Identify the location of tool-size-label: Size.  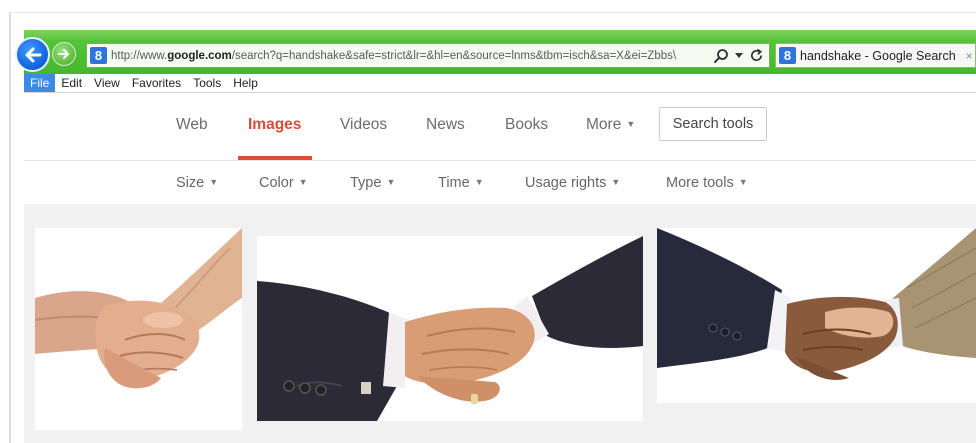
(190, 183).